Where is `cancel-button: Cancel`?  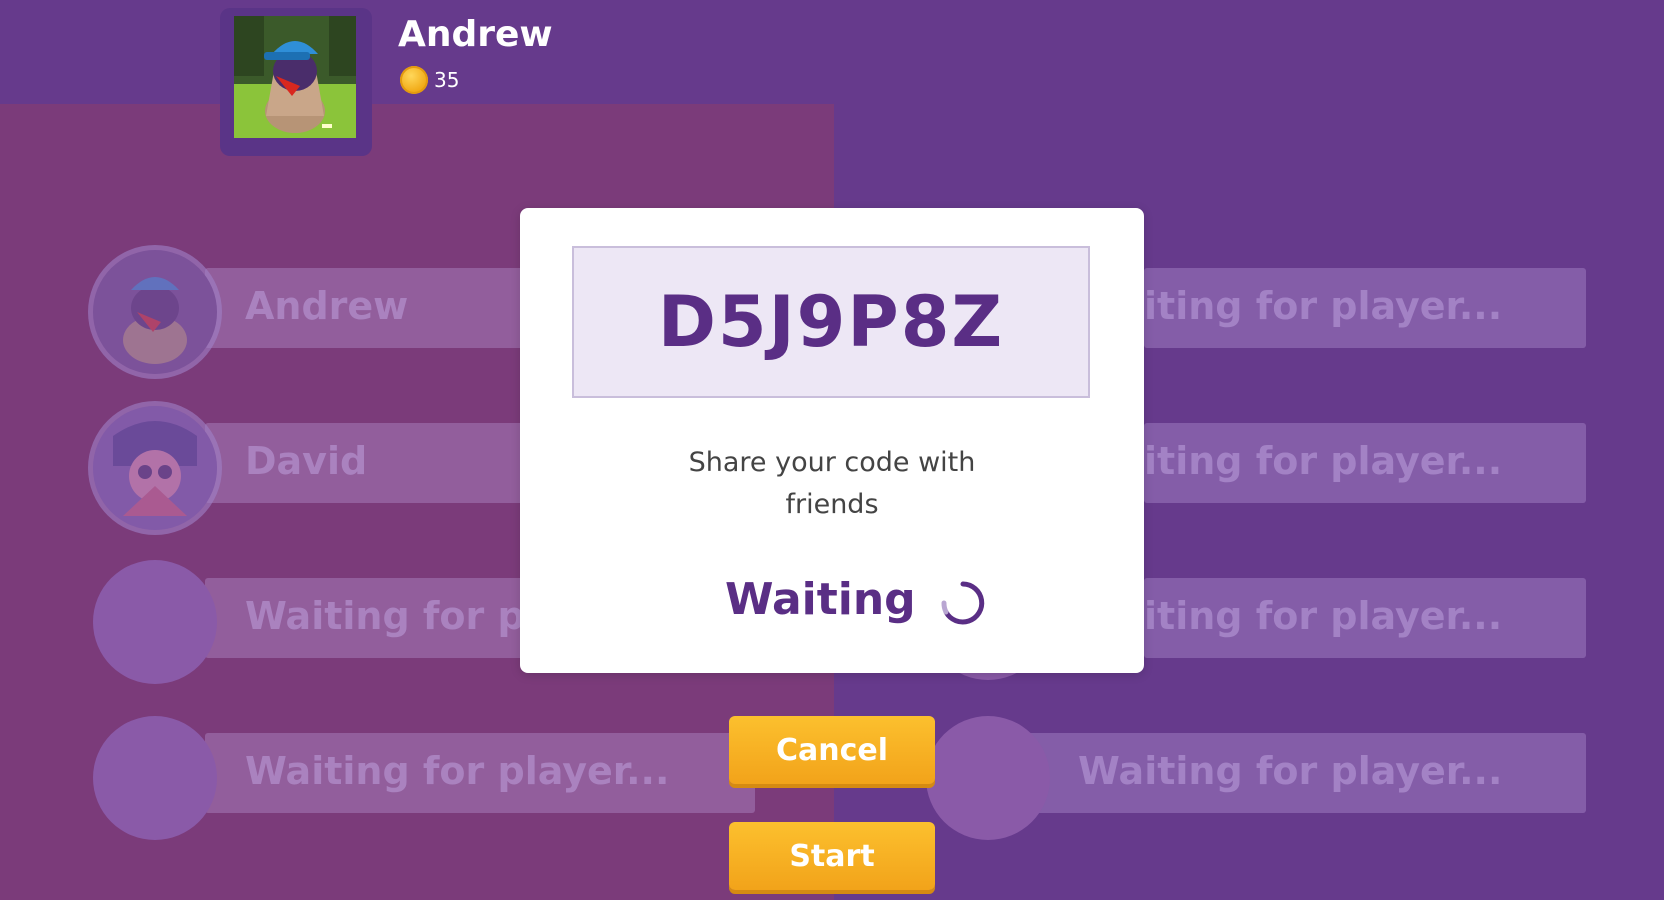 cancel-button: Cancel is located at coordinates (832, 750).